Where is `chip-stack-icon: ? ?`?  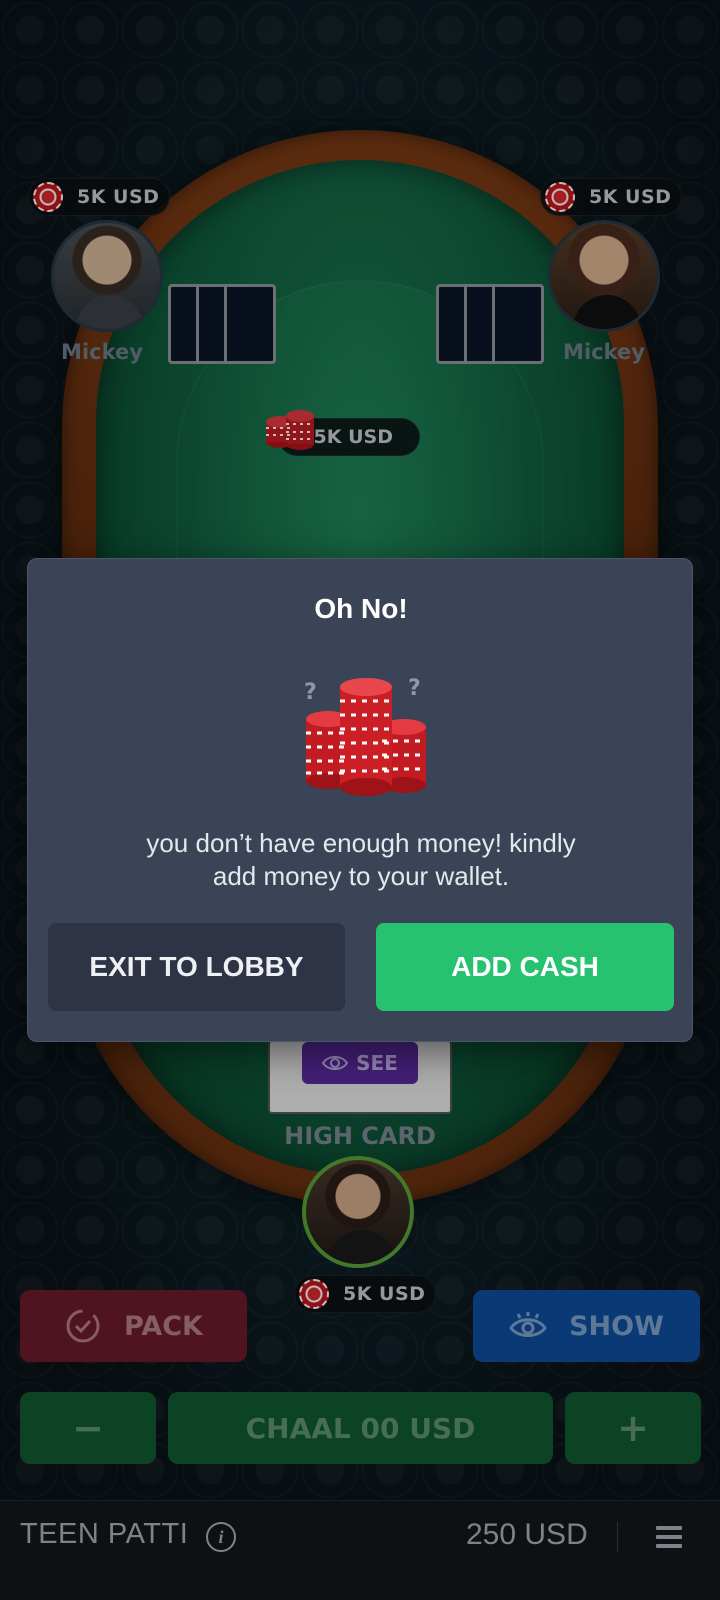
chip-stack-icon: ? ? is located at coordinates (365, 736).